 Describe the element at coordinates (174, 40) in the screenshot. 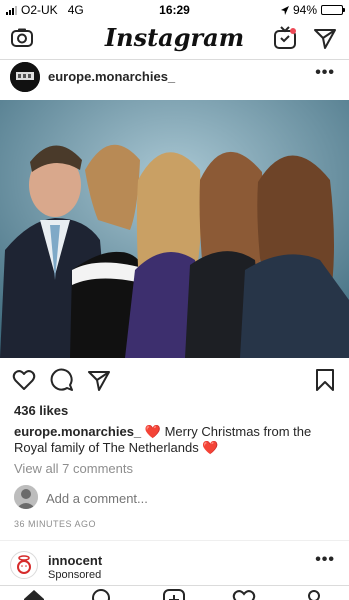

I see `top-navigation-bar: Instagram` at that location.